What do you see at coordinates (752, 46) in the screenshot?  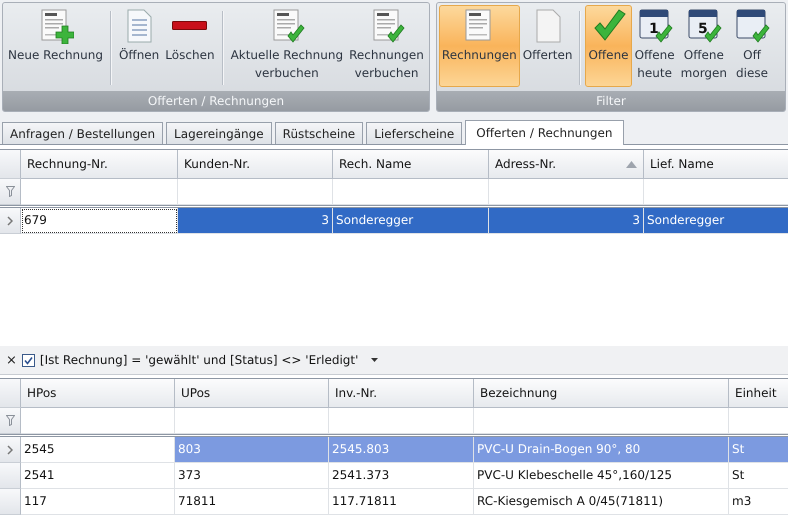 I see `ribbon-button: Off diese` at bounding box center [752, 46].